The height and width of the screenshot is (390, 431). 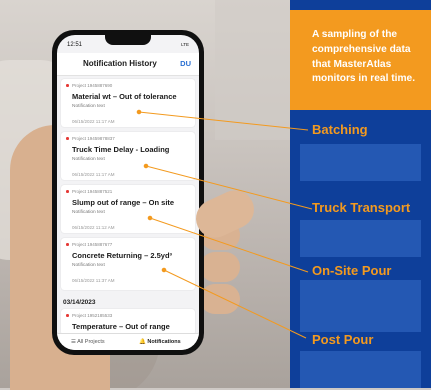 What do you see at coordinates (229, 187) in the screenshot?
I see `callout-line-truck` at bounding box center [229, 187].